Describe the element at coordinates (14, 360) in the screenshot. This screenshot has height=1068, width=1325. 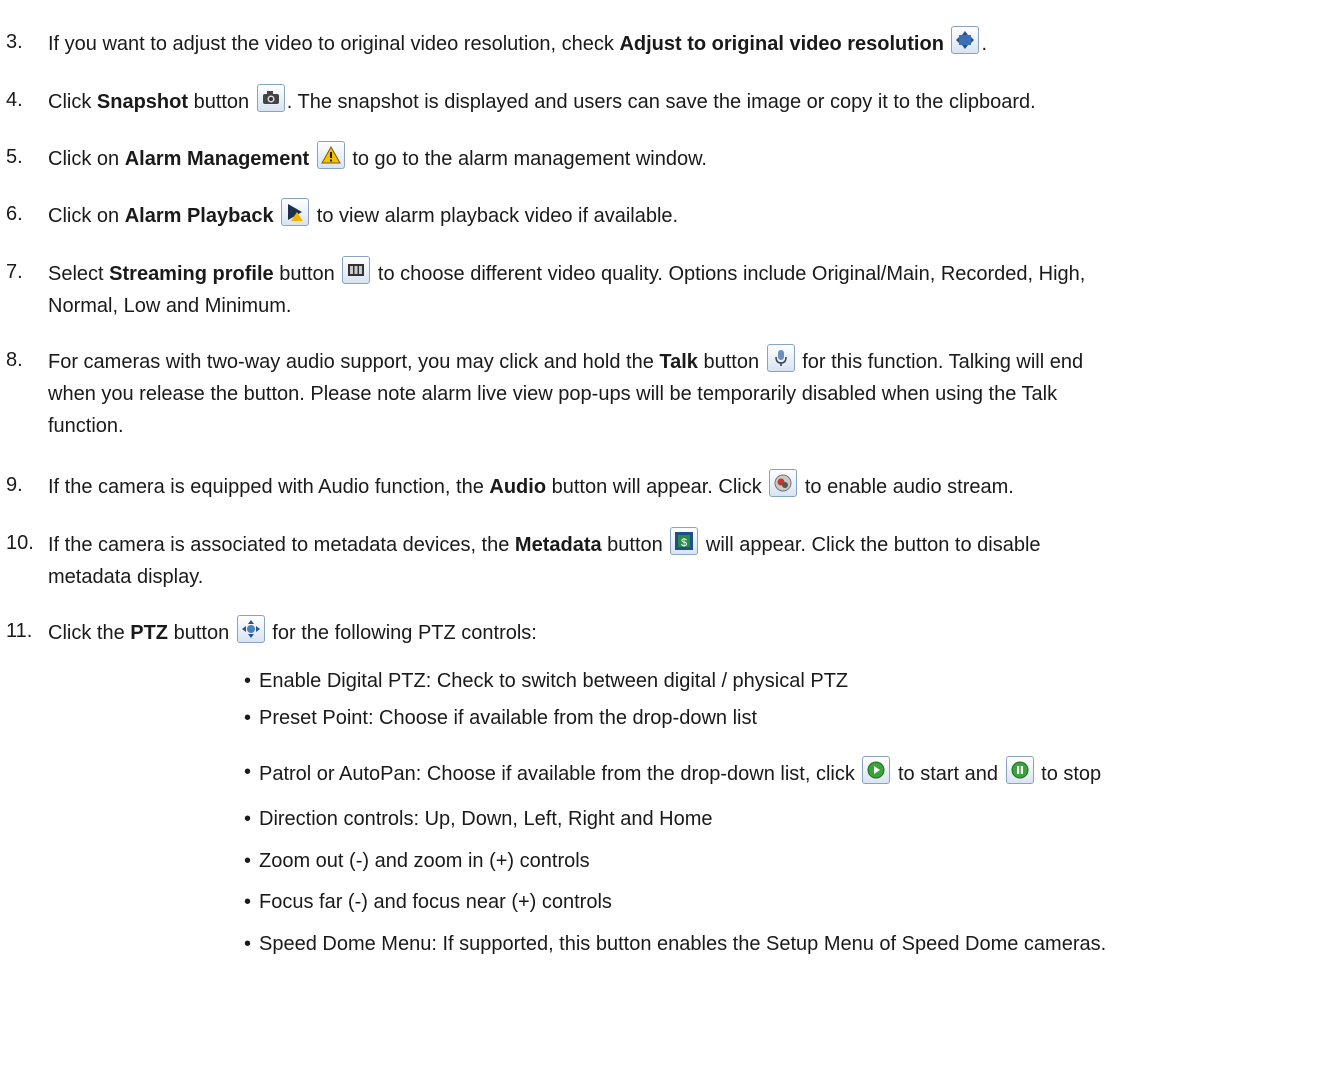
I see `step-number: 8.` at that location.